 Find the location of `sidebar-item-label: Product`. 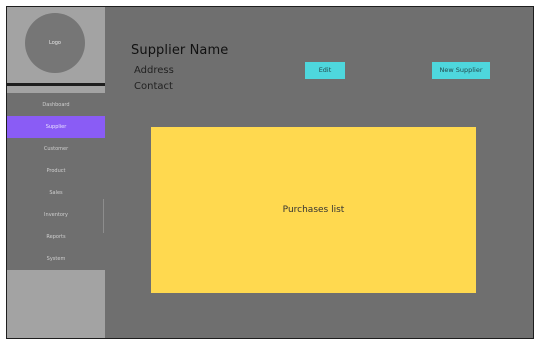

sidebar-item-label: Product is located at coordinates (56, 171).